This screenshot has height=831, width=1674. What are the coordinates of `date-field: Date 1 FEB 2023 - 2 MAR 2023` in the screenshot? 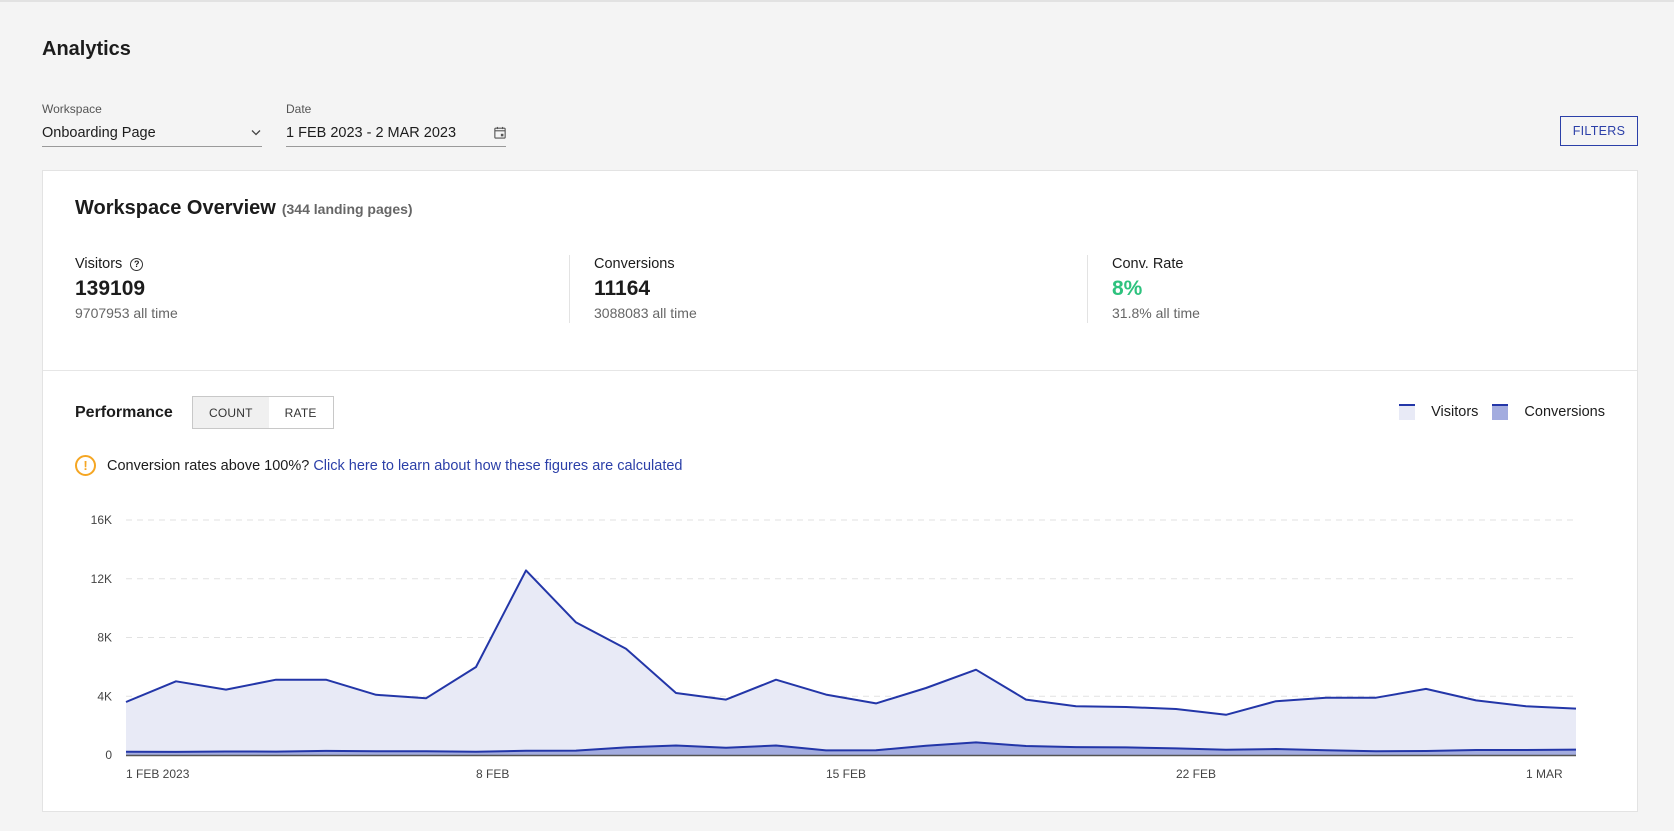 It's located at (396, 124).